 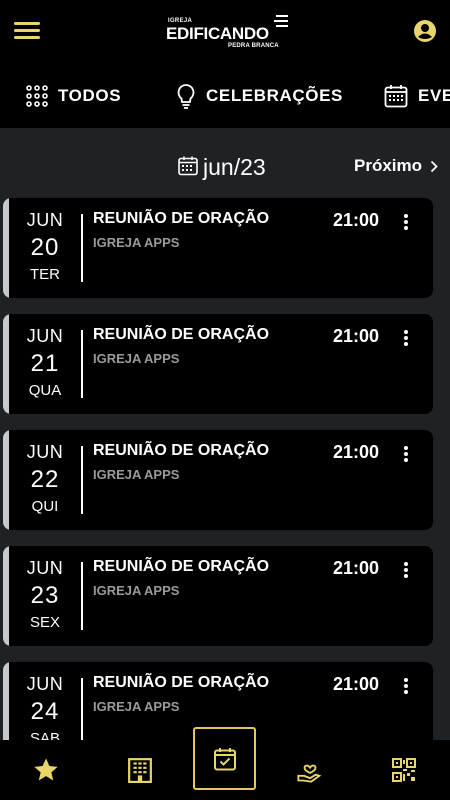 I want to click on next-month-button: Próximo, so click(x=396, y=166).